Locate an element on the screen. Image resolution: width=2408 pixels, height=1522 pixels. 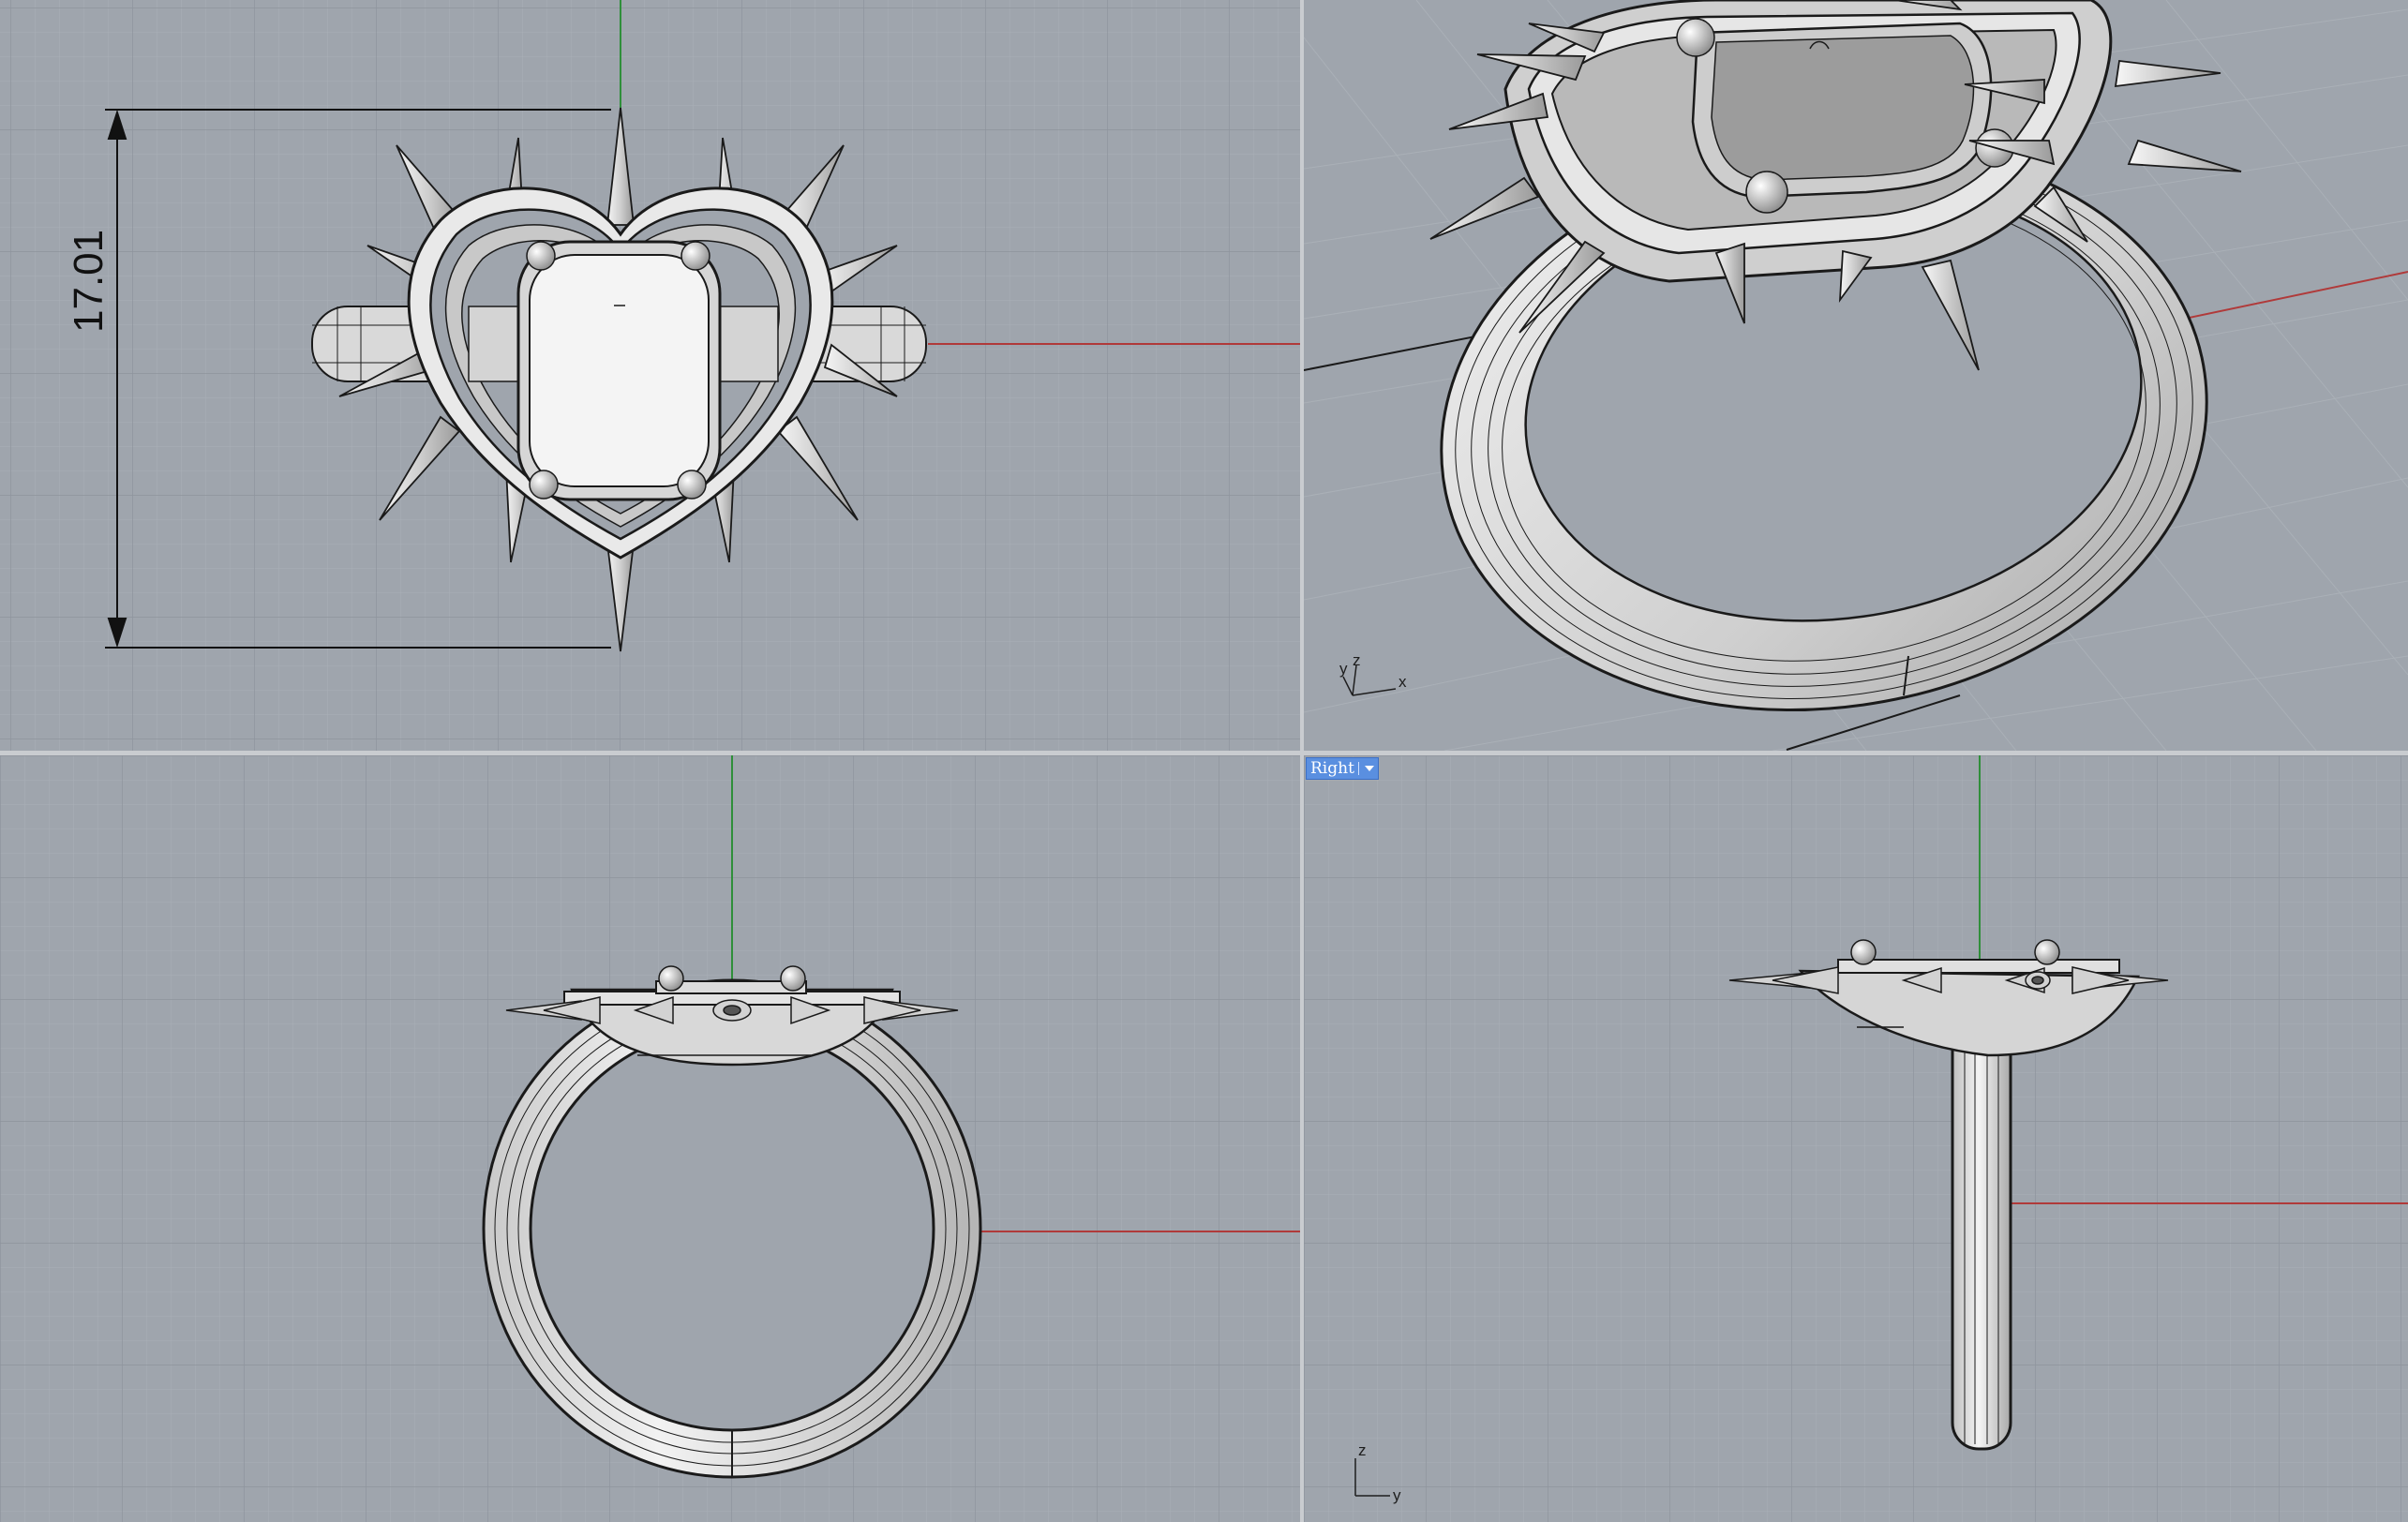
chevron-down-icon is located at coordinates (1369, 768).